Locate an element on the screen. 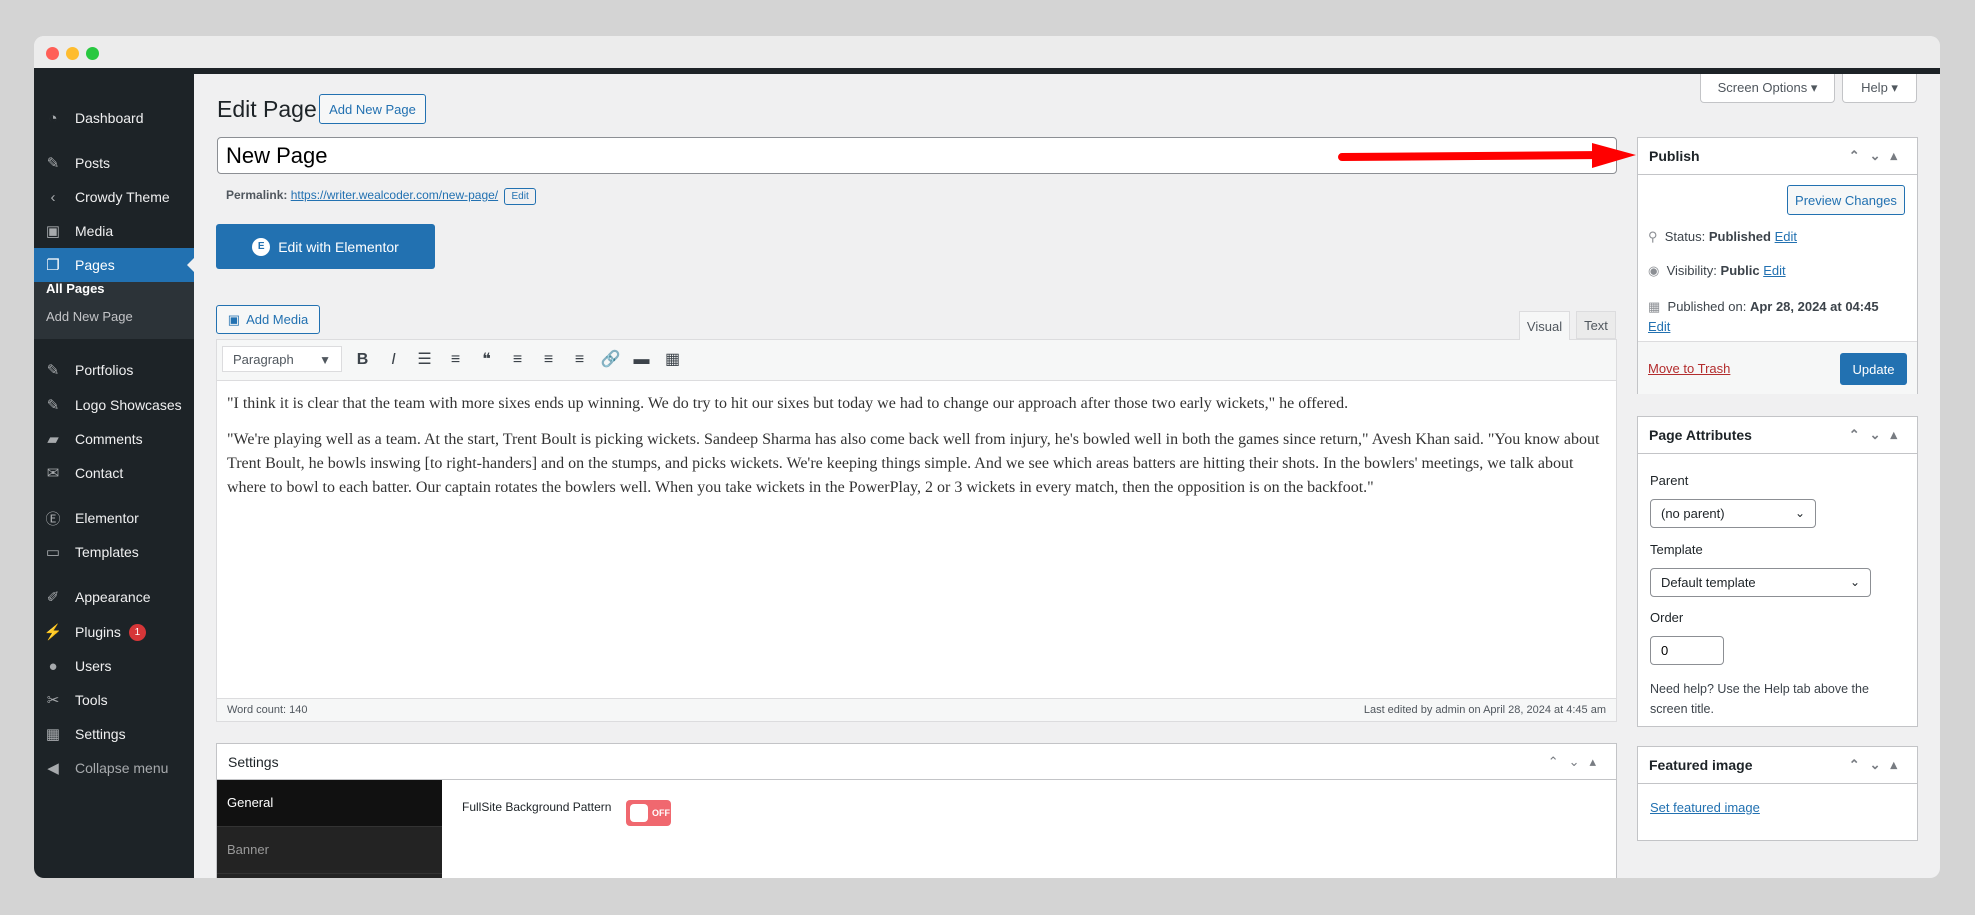 This screenshot has width=1975, height=915. featured-header: Featured image ⌃⌄▴ is located at coordinates (1777, 765).